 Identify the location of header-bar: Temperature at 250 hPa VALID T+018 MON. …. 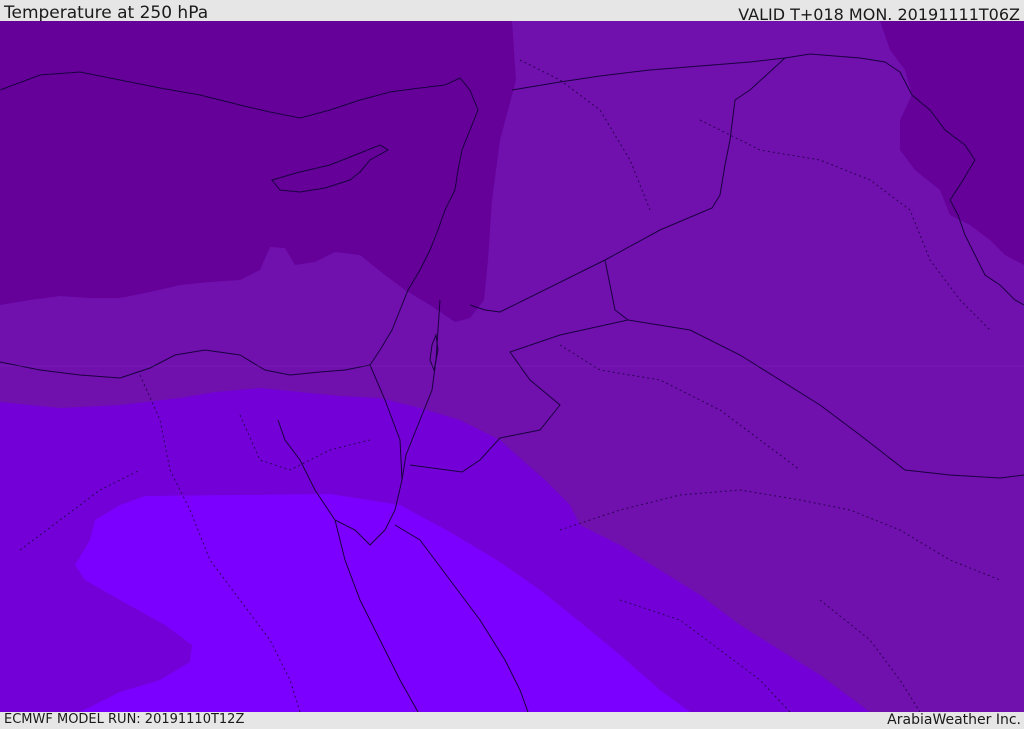
(512, 12).